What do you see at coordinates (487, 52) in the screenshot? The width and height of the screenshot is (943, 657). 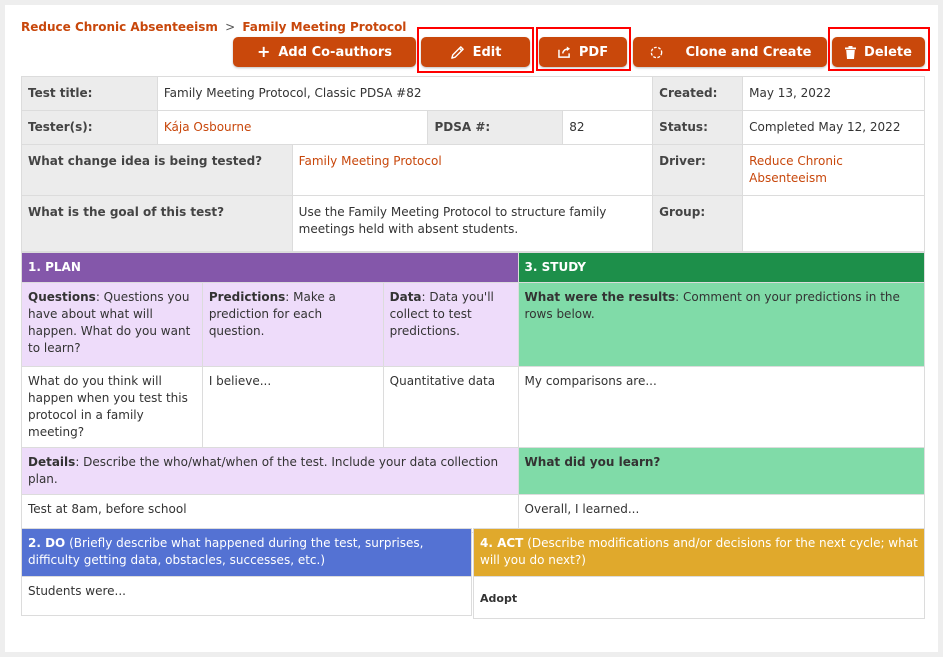 I see `edit-label: Edit` at bounding box center [487, 52].